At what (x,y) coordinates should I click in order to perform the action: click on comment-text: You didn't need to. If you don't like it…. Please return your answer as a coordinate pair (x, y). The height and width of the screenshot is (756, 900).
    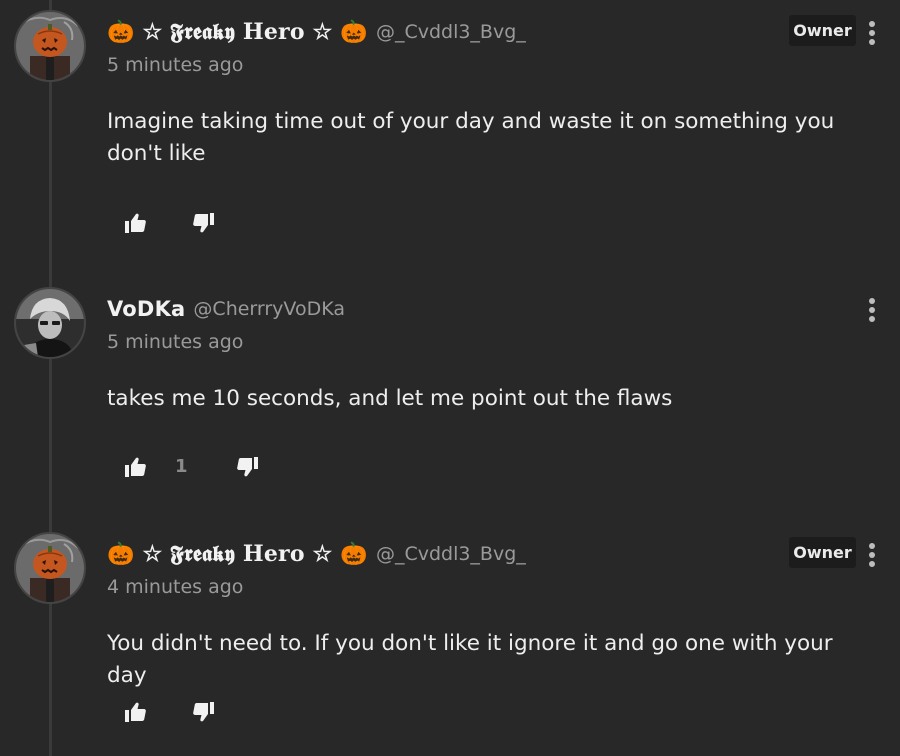
    Looking at the image, I should click on (470, 659).